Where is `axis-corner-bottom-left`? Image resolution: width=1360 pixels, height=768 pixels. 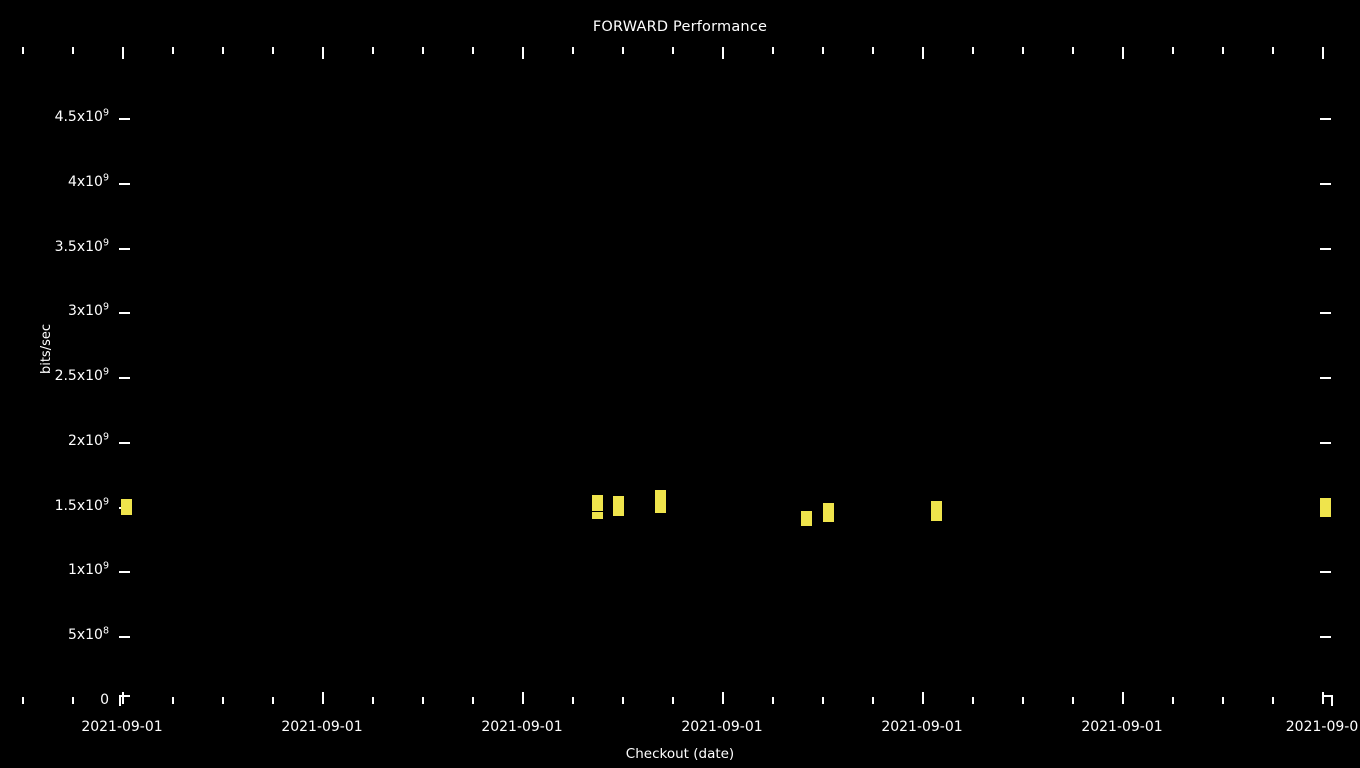
axis-corner-bottom-left is located at coordinates (124, 700).